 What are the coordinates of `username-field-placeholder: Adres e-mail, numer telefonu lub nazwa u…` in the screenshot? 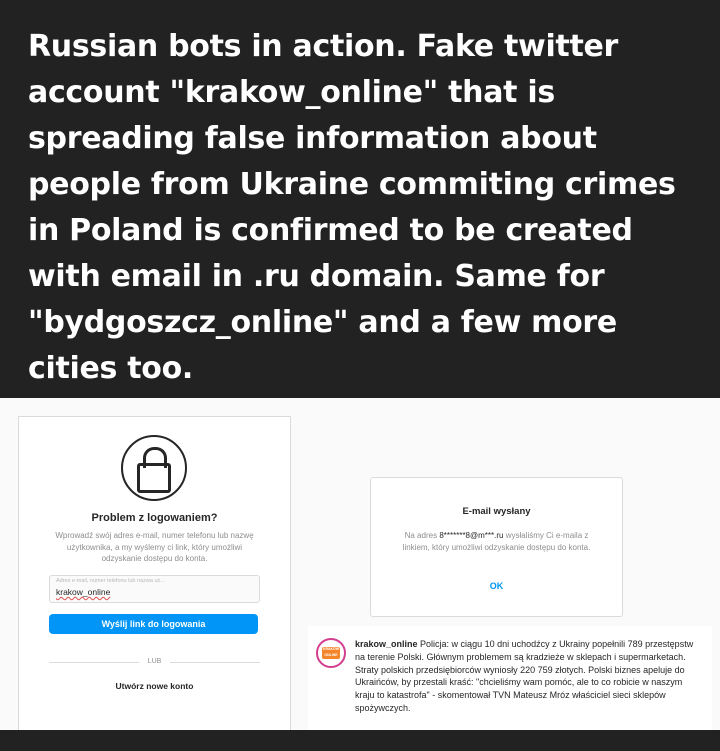 It's located at (110, 581).